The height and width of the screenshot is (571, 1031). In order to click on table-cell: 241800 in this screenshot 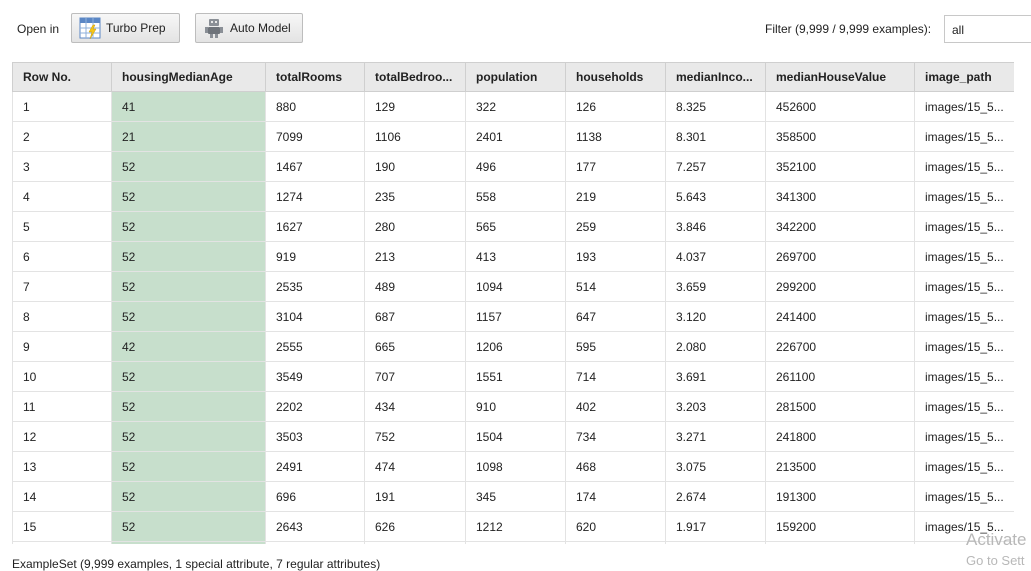, I will do `click(840, 436)`.